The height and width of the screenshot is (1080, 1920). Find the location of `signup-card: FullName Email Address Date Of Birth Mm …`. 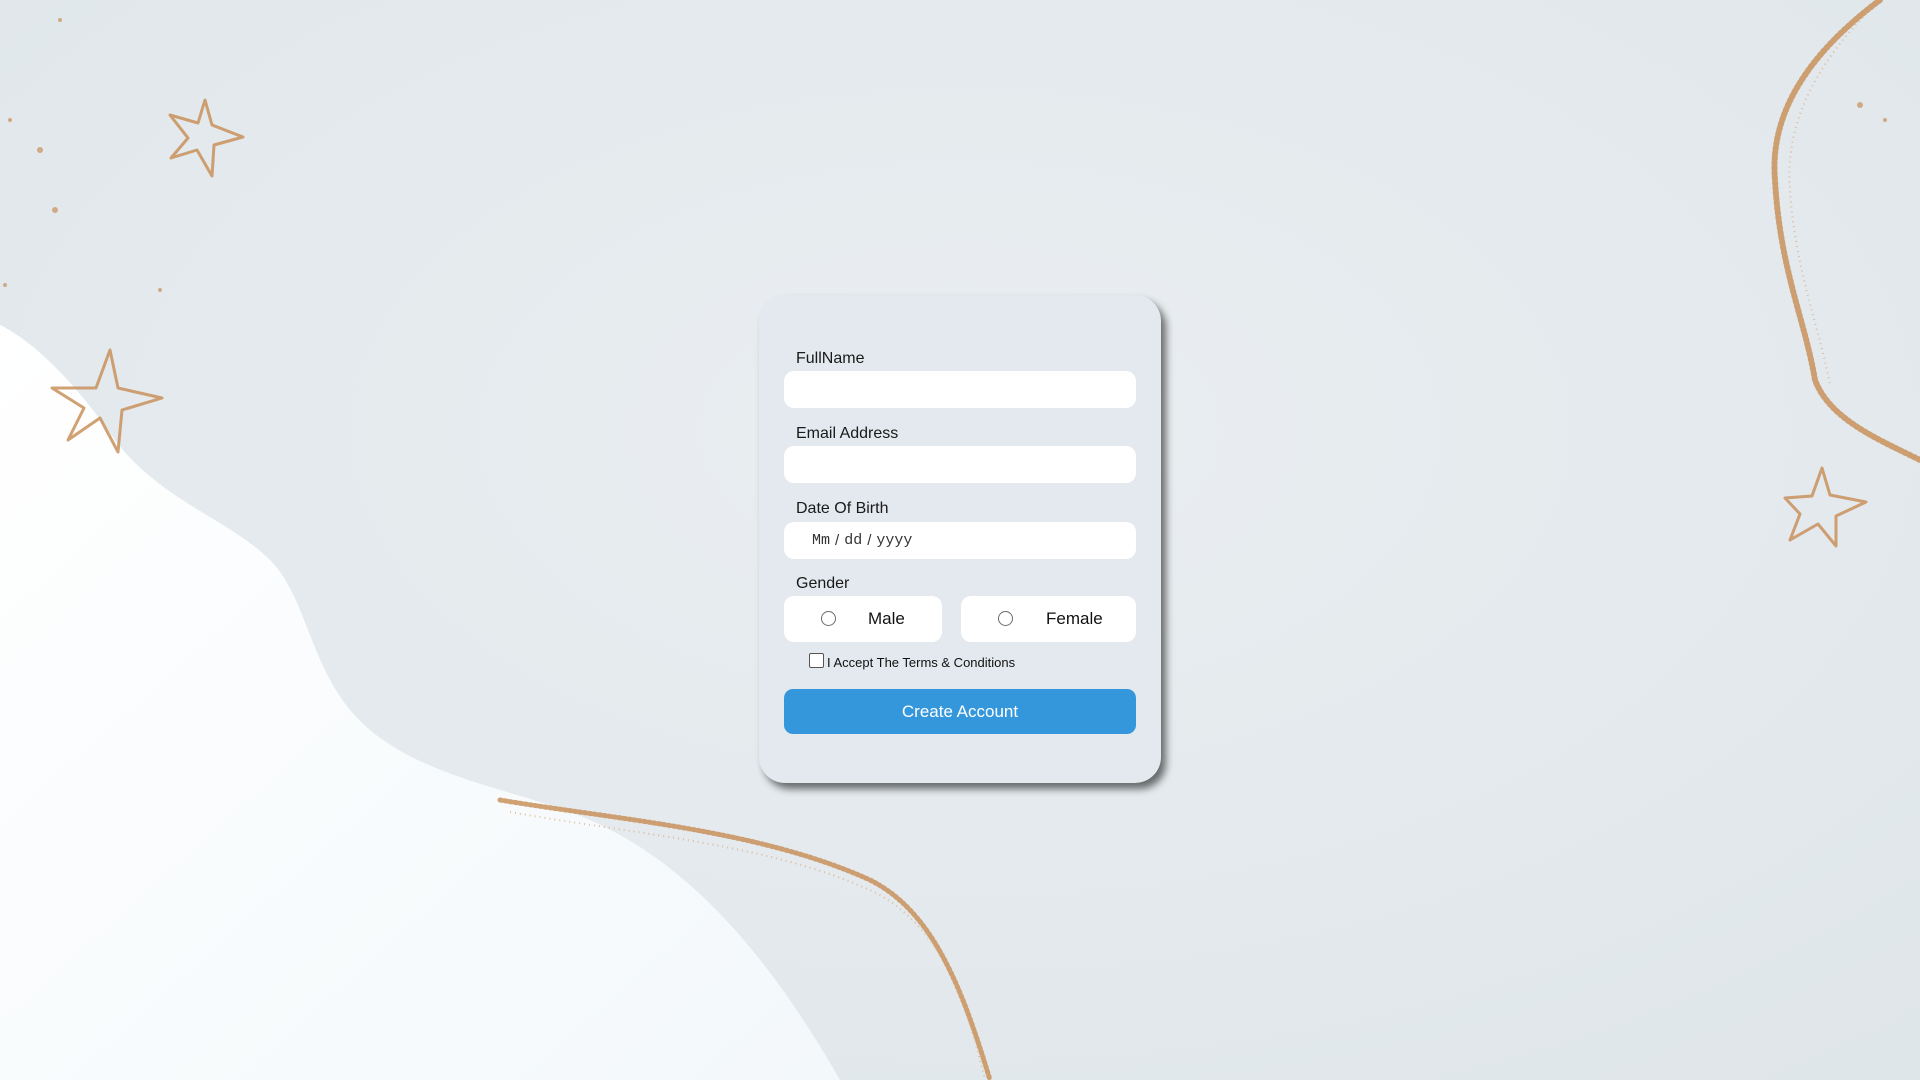

signup-card: FullName Email Address Date Of Birth Mm … is located at coordinates (960, 539).